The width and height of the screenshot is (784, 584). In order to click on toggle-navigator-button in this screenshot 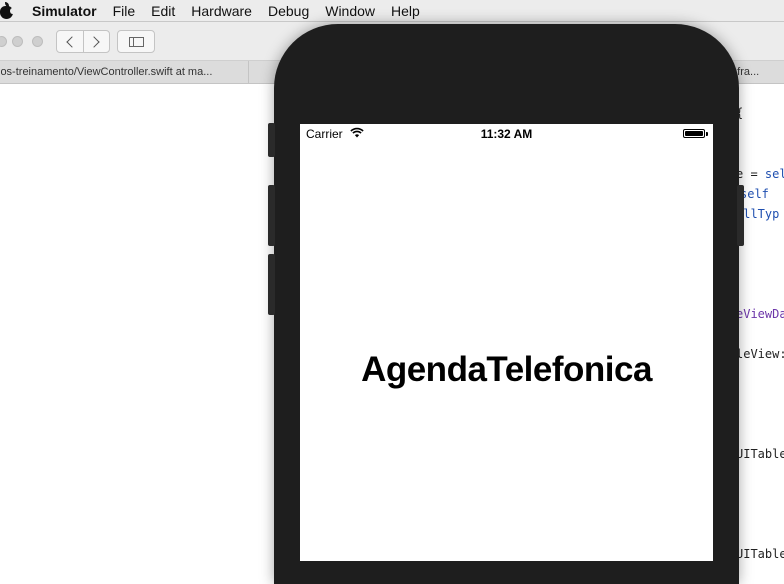, I will do `click(136, 41)`.